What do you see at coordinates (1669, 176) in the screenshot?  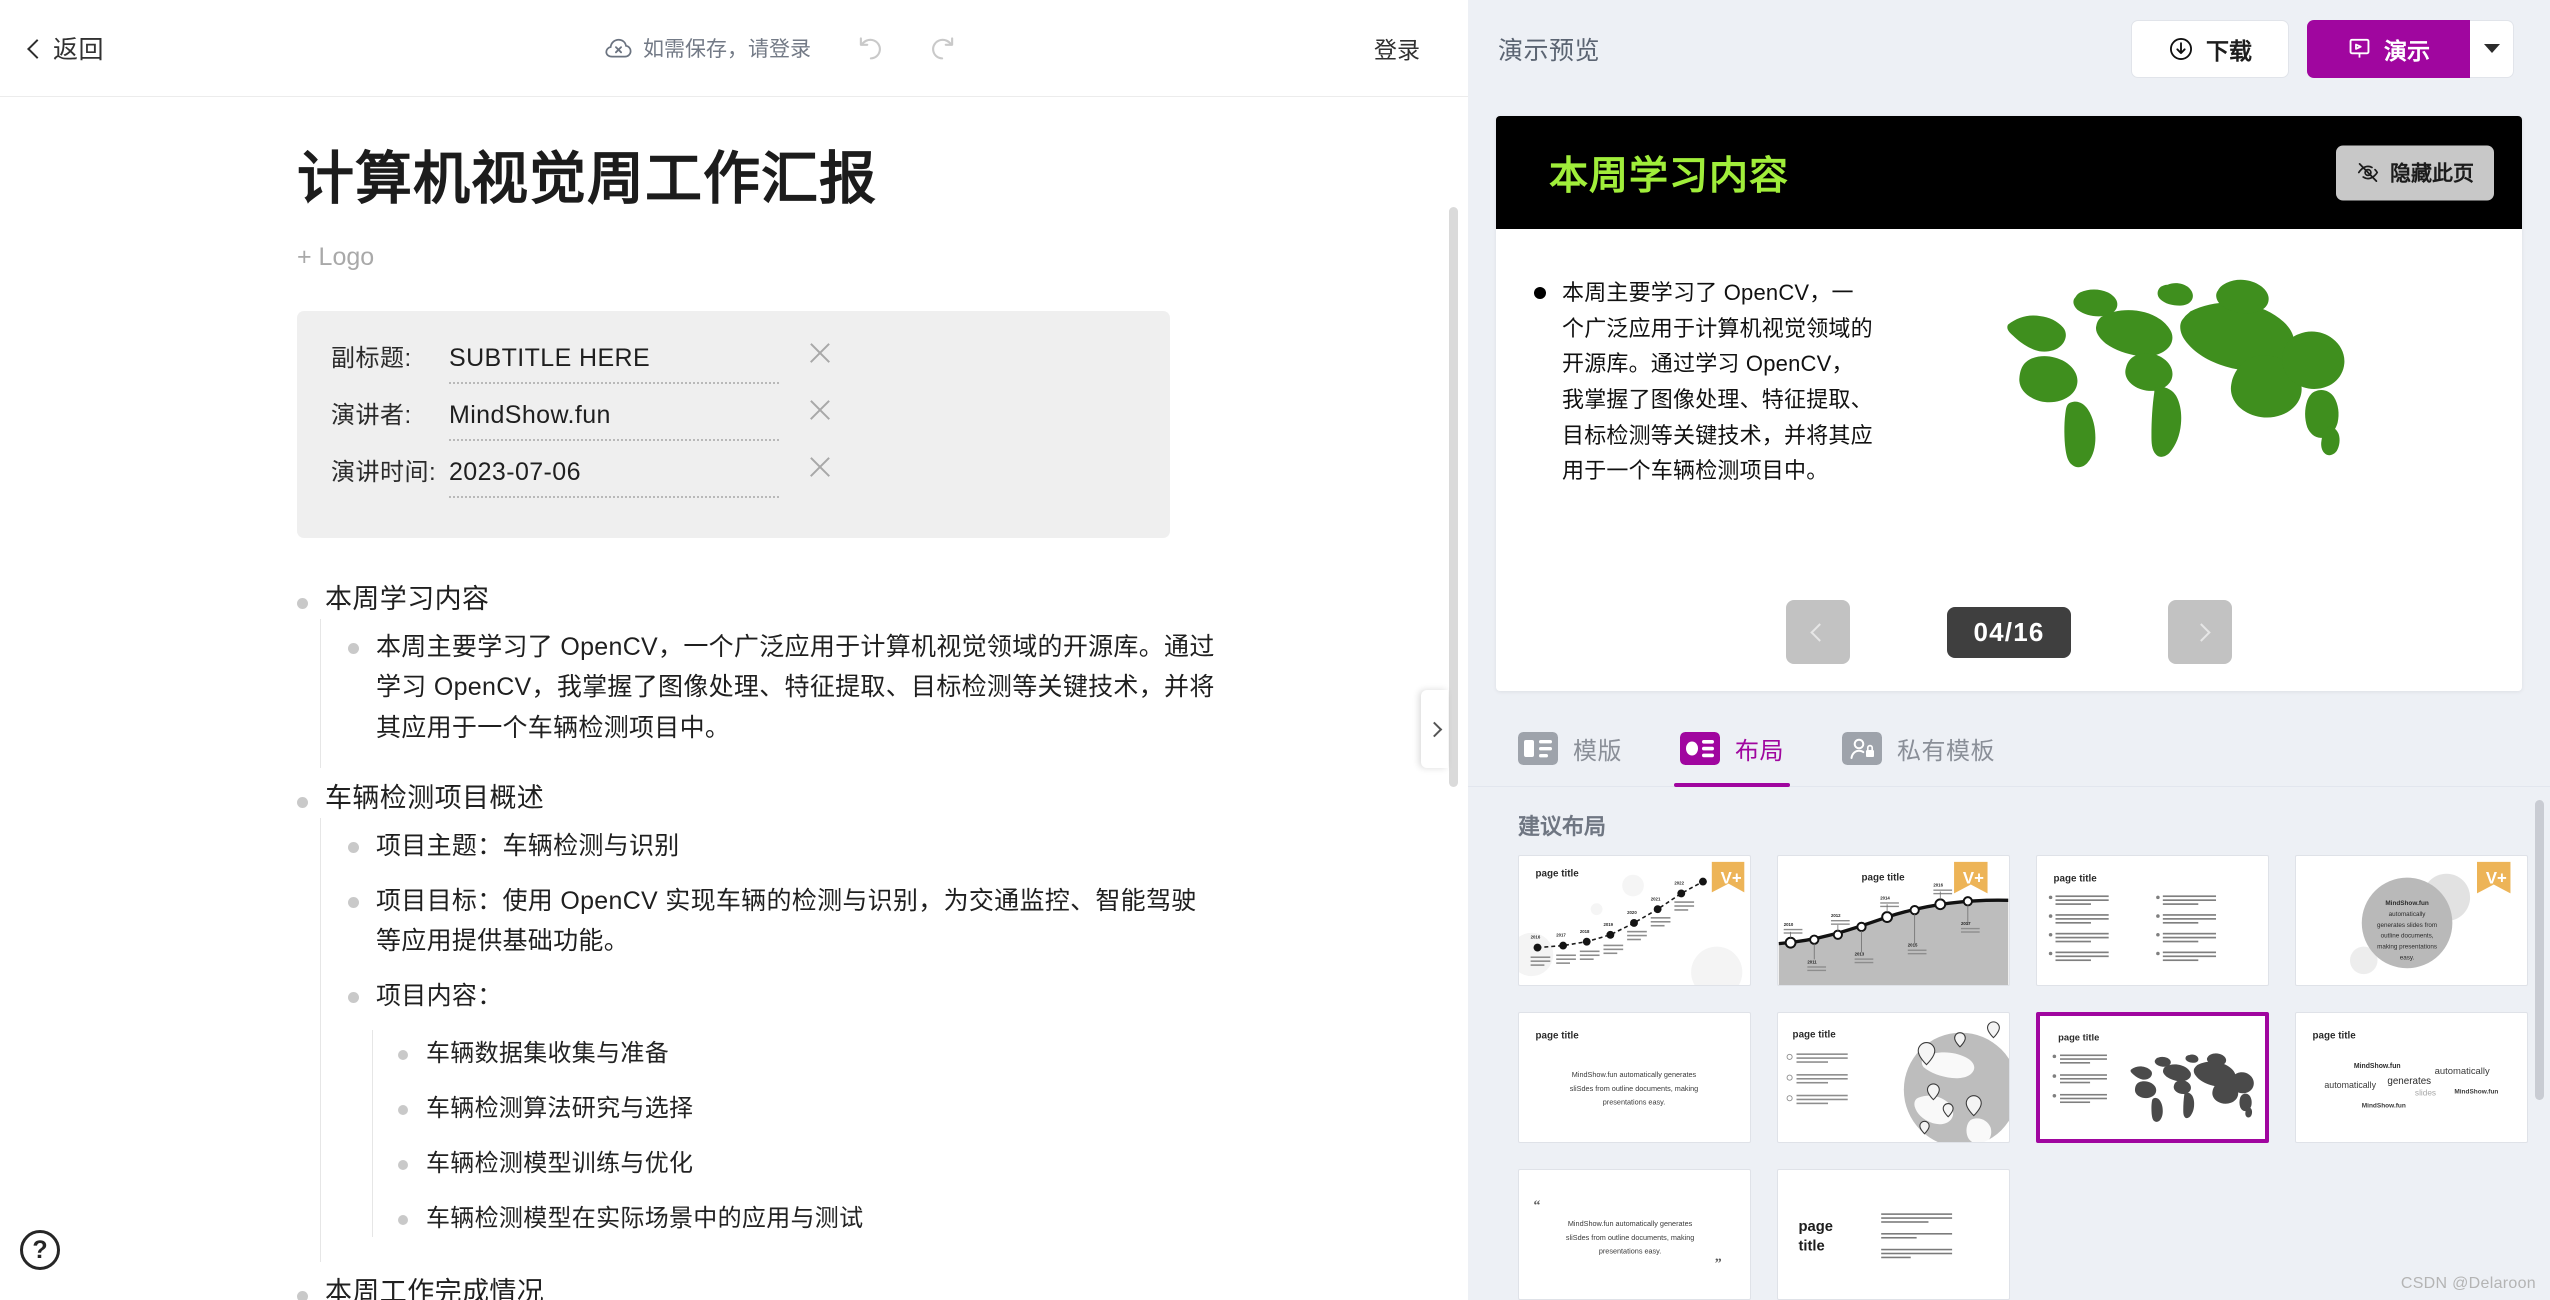 I see `slide-title: 本周学习内容` at bounding box center [1669, 176].